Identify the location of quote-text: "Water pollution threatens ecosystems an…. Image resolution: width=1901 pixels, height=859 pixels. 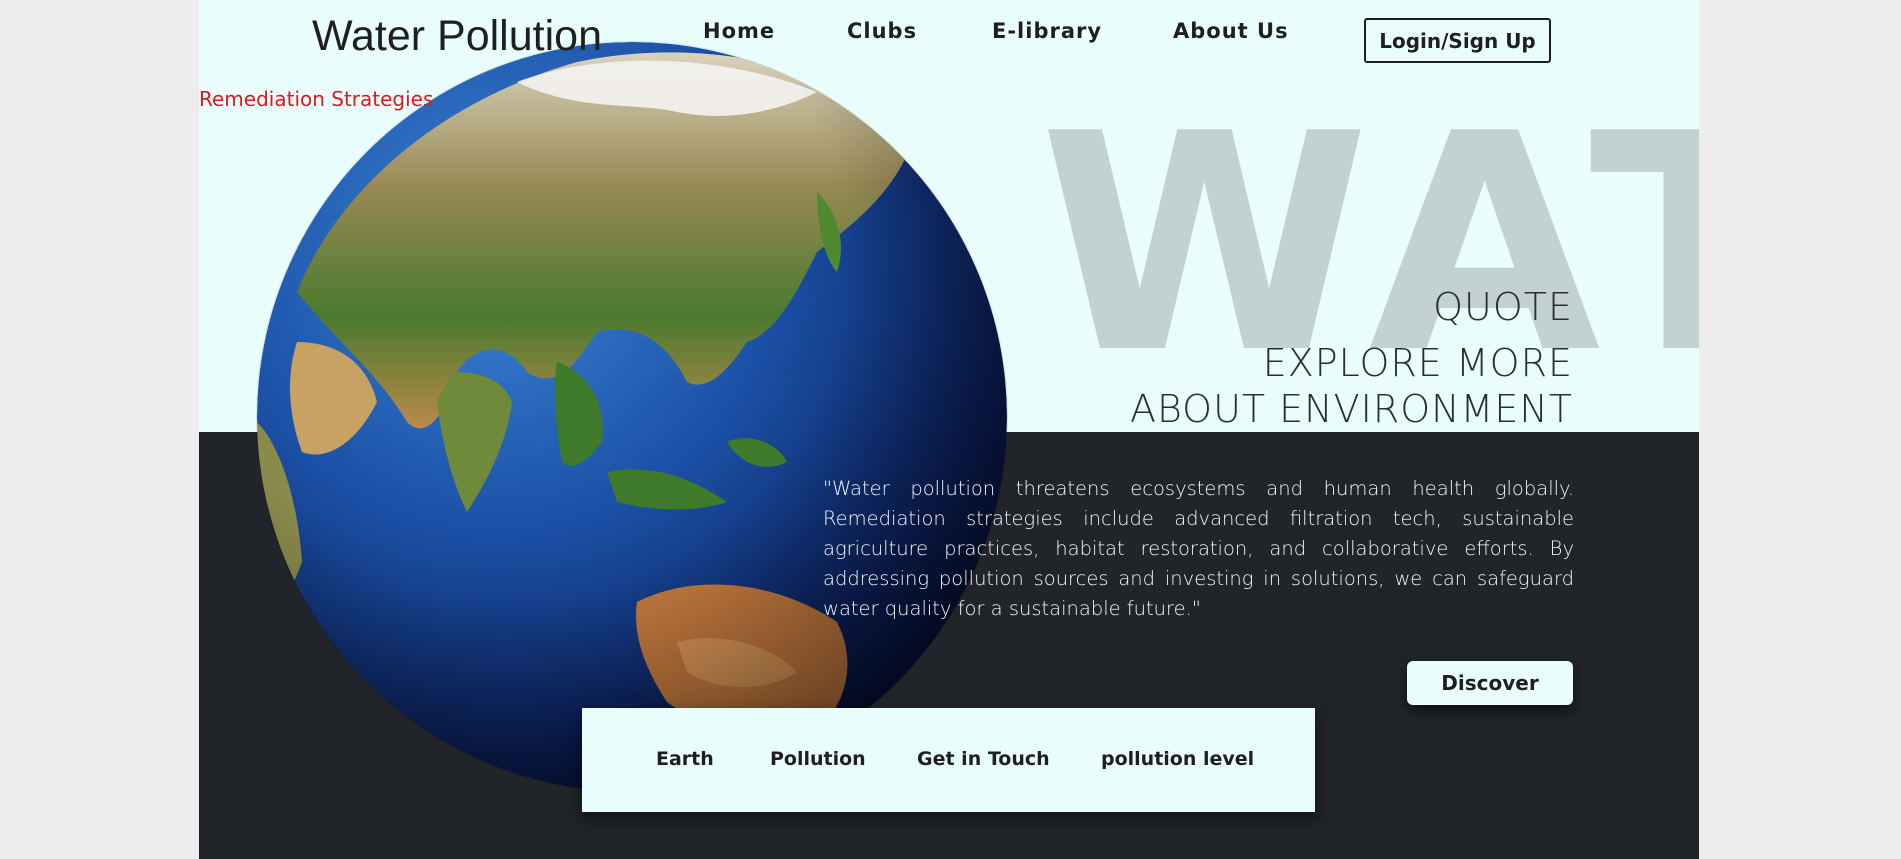
(1198, 548).